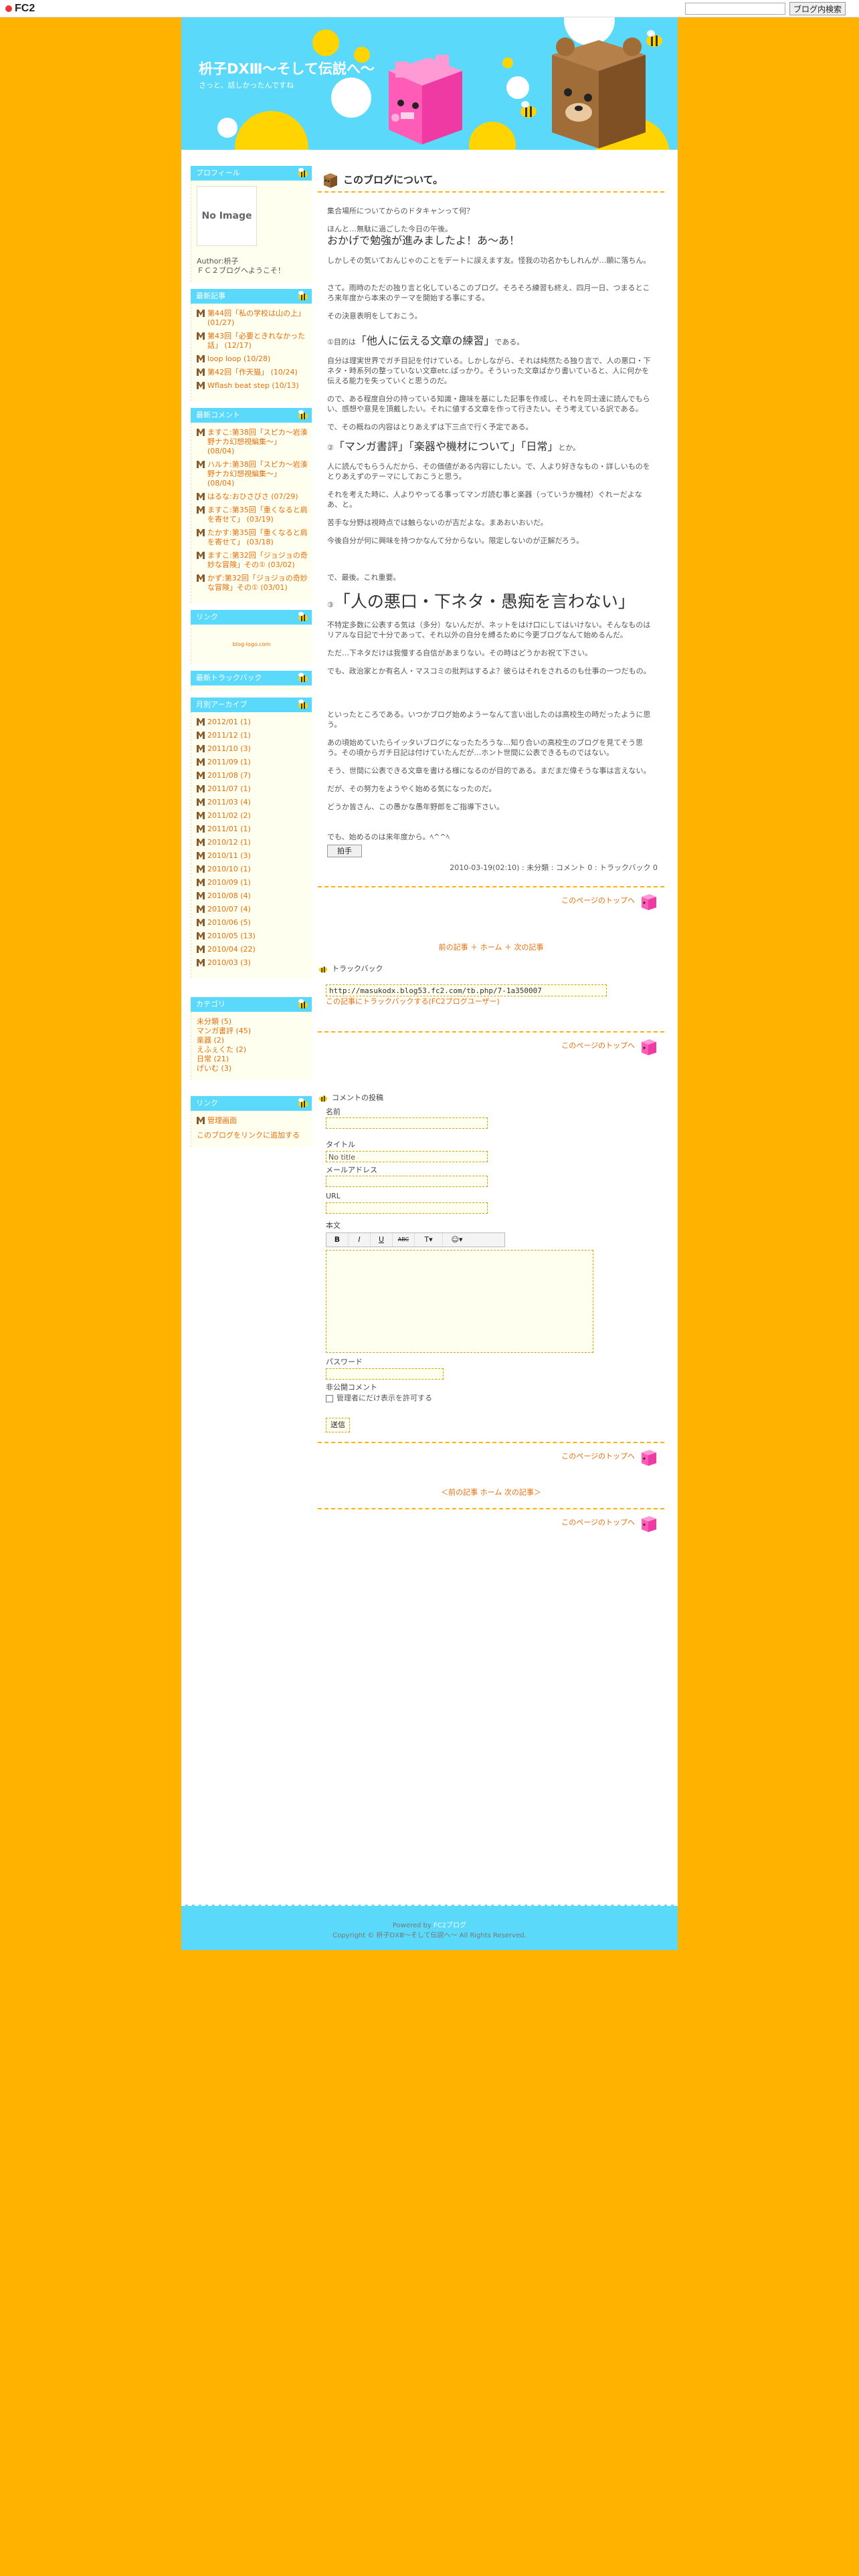 The image size is (859, 2576). What do you see at coordinates (253, 909) in the screenshot?
I see `list-item: 2010/07 (4)` at bounding box center [253, 909].